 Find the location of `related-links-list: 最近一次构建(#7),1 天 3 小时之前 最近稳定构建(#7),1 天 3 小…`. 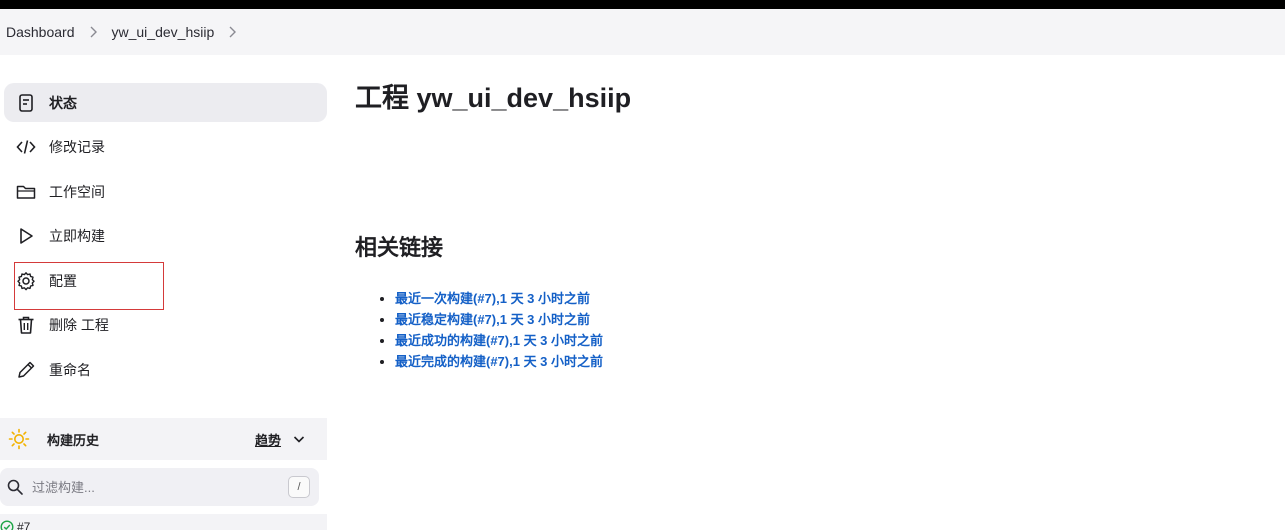

related-links-list: 最近一次构建(#7),1 天 3 小时之前 最近稳定构建(#7),1 天 3 小… is located at coordinates (537, 330).